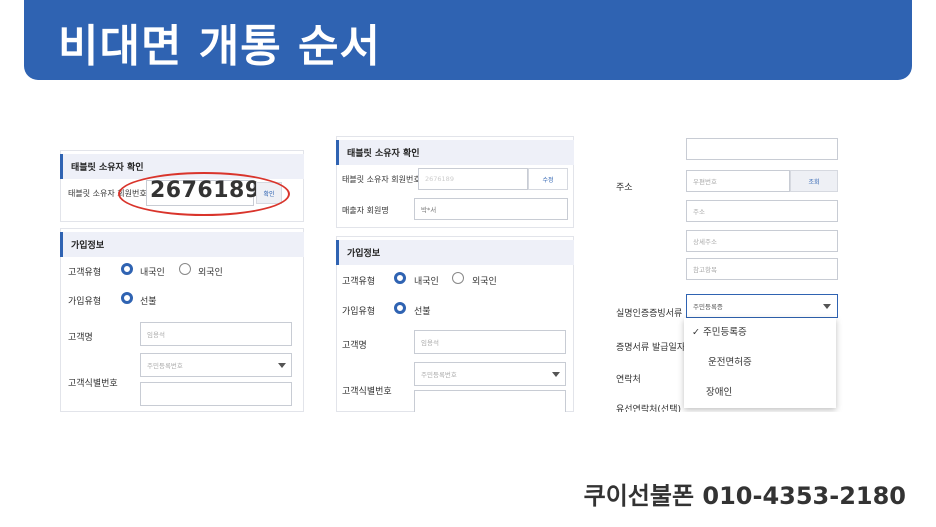  What do you see at coordinates (85, 273) in the screenshot?
I see `customer-type-label: 고객유형` at bounding box center [85, 273].